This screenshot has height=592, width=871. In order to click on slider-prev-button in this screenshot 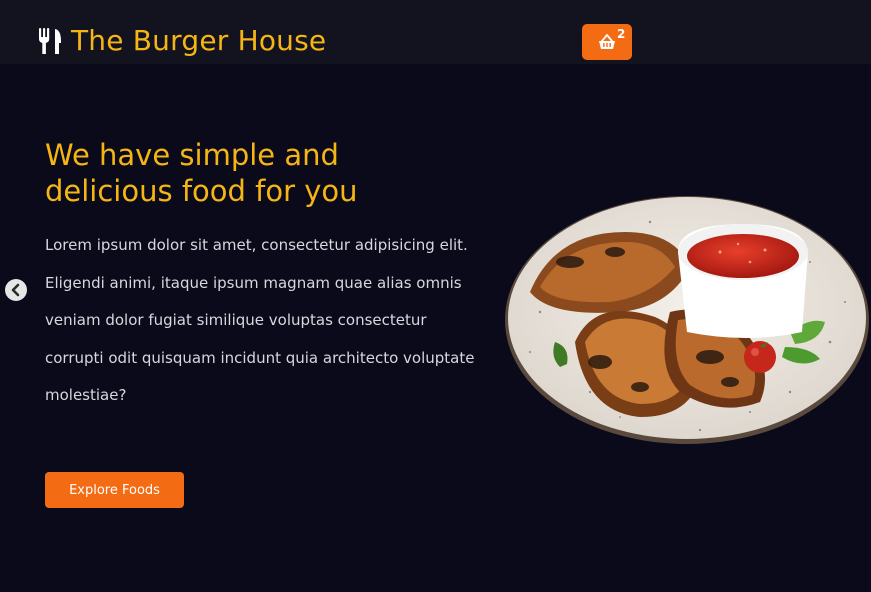, I will do `click(16, 290)`.